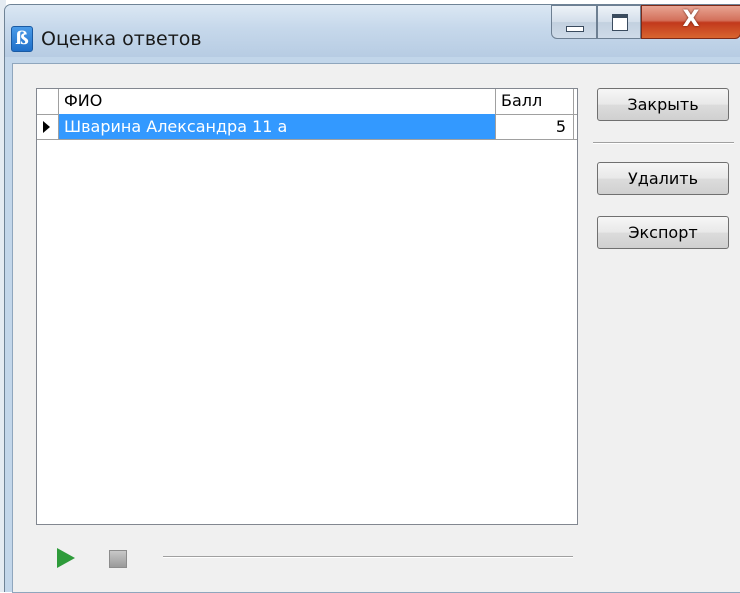  I want to click on cell-fio: Шварина Александра 11 а, so click(277, 126).